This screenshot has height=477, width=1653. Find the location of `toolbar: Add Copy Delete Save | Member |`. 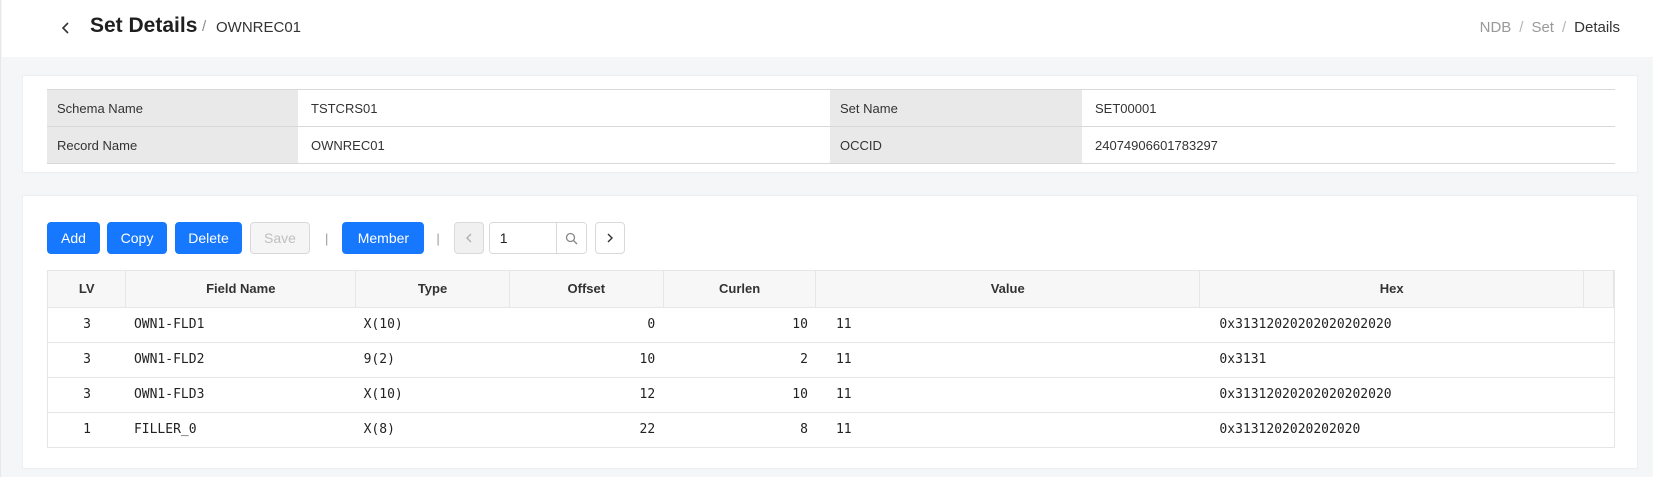

toolbar: Add Copy Delete Save | Member | is located at coordinates (336, 238).